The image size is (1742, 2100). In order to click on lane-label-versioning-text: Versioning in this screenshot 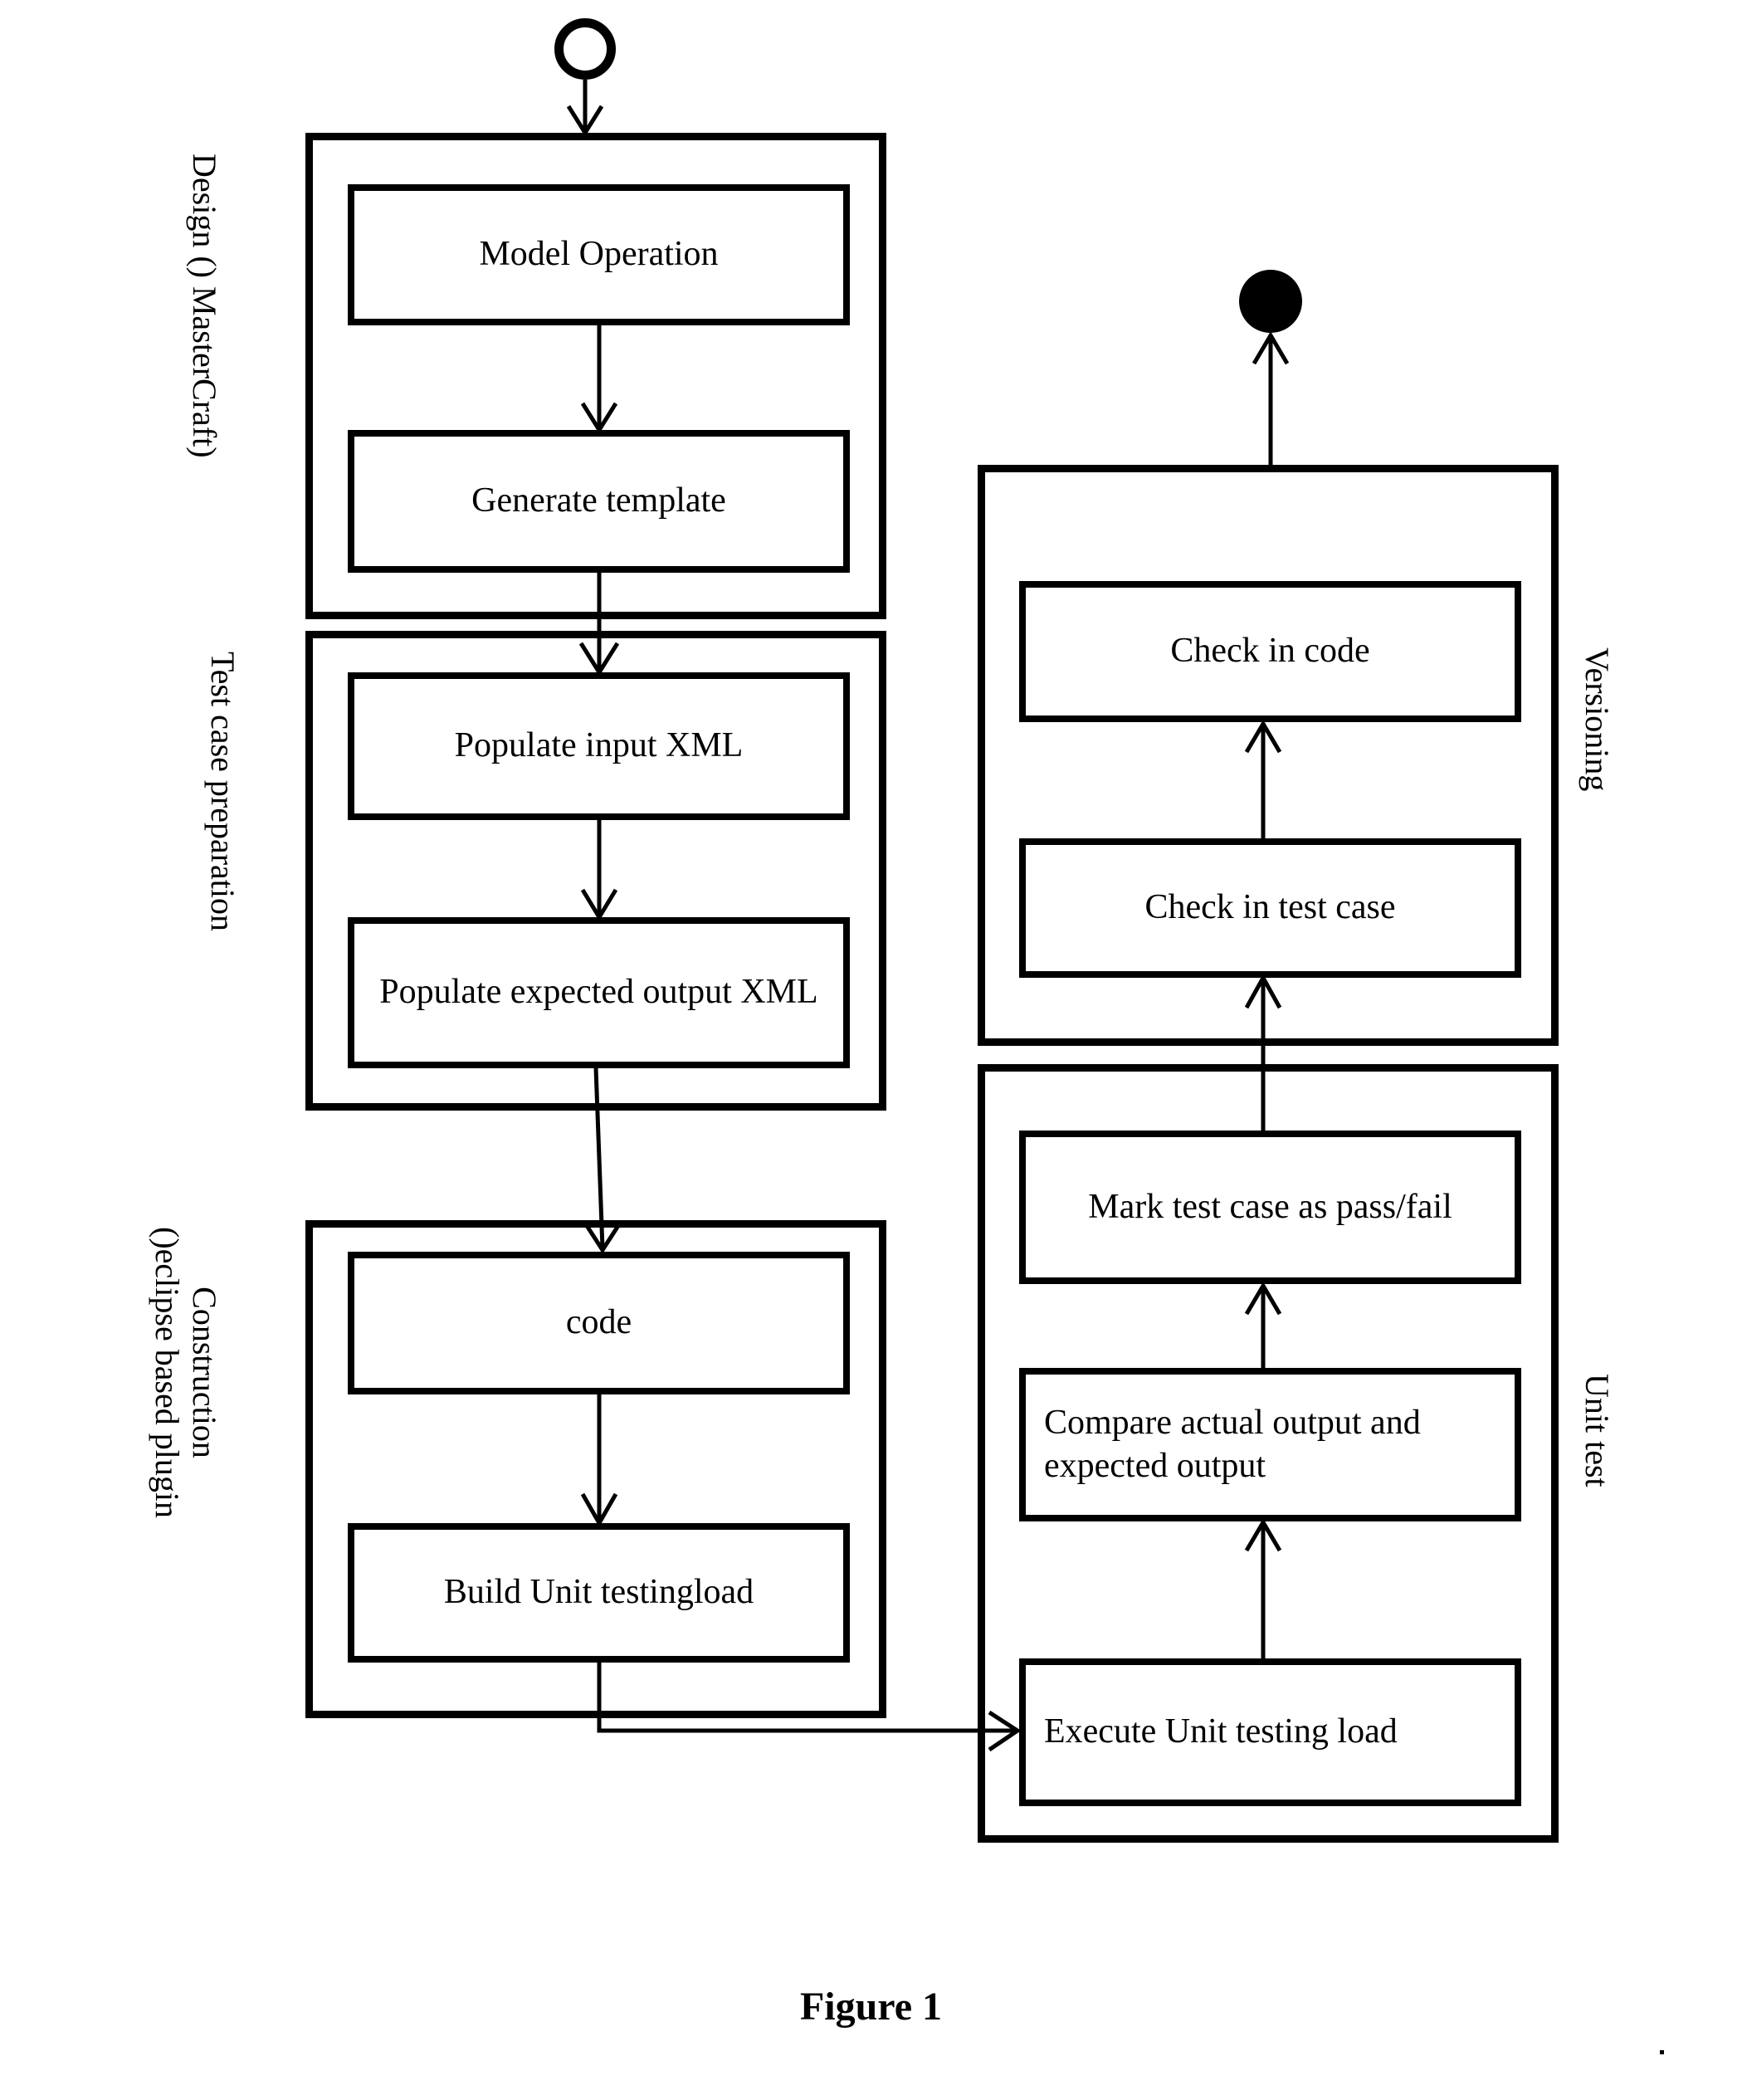, I will do `click(1598, 719)`.